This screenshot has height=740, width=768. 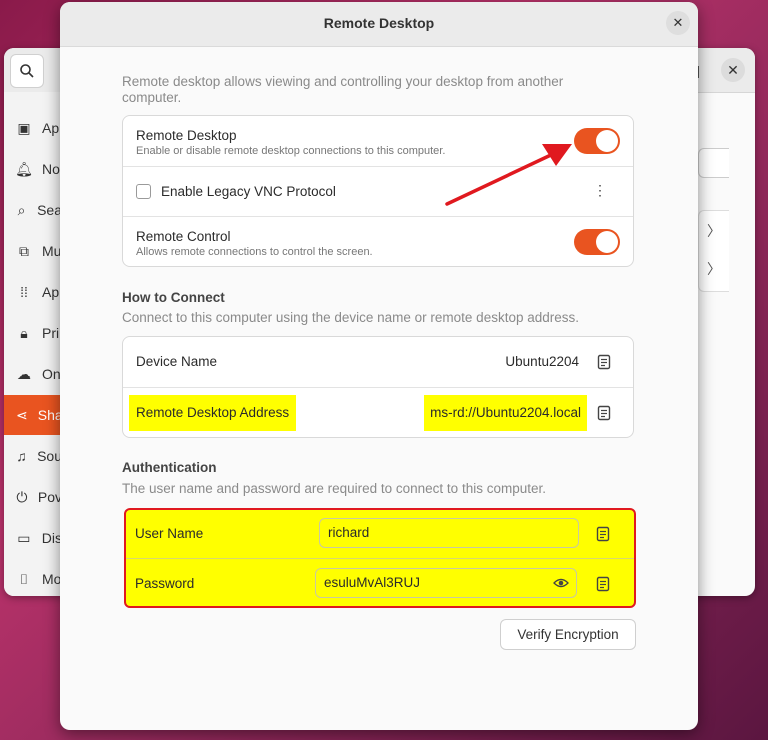 What do you see at coordinates (33, 333) in the screenshot?
I see `sidebar-item-privacy: 🔒︎ Pri` at bounding box center [33, 333].